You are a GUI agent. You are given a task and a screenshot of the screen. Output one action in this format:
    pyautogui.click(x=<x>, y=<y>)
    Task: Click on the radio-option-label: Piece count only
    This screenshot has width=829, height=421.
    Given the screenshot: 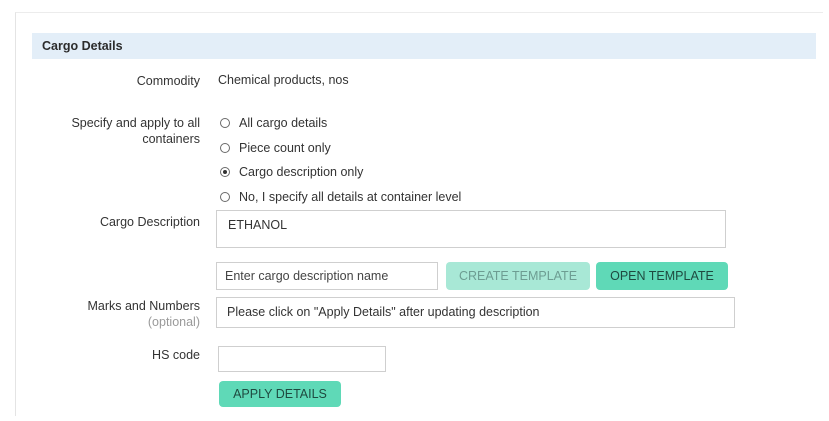 What is the action you would take?
    pyautogui.click(x=285, y=148)
    